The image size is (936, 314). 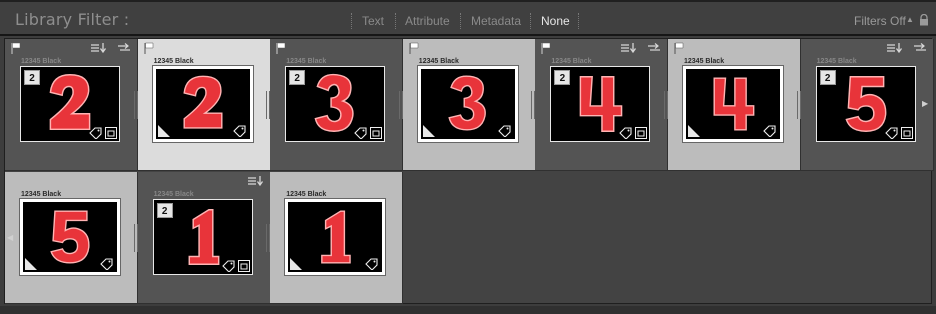 What do you see at coordinates (555, 21) in the screenshot?
I see `filter-option-none: None` at bounding box center [555, 21].